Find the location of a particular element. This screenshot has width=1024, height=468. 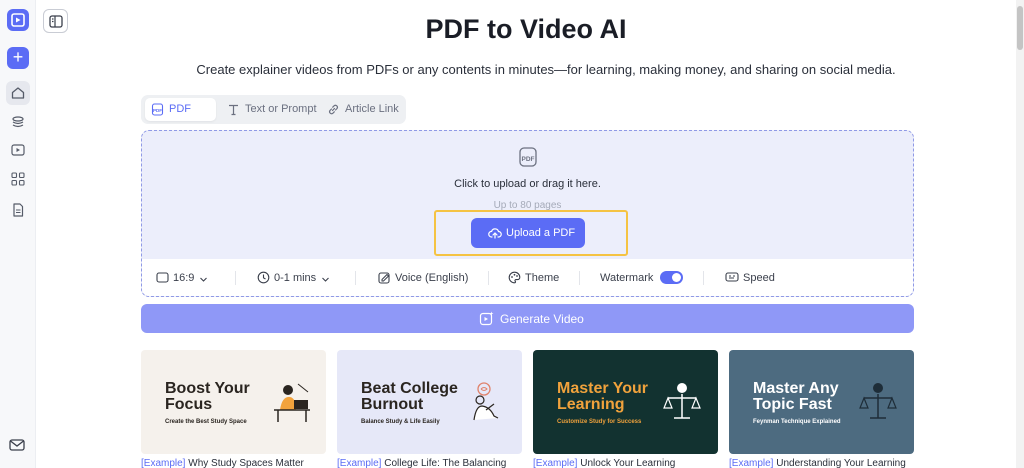

new-project-button: + is located at coordinates (18, 58).